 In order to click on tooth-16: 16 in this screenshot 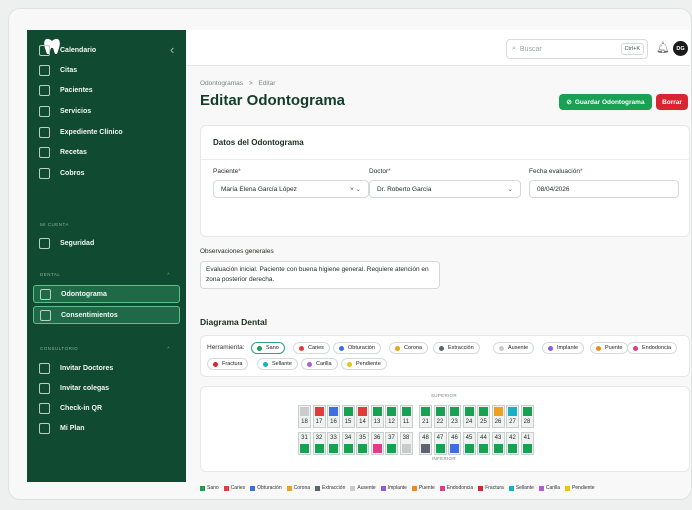, I will do `click(333, 416)`.